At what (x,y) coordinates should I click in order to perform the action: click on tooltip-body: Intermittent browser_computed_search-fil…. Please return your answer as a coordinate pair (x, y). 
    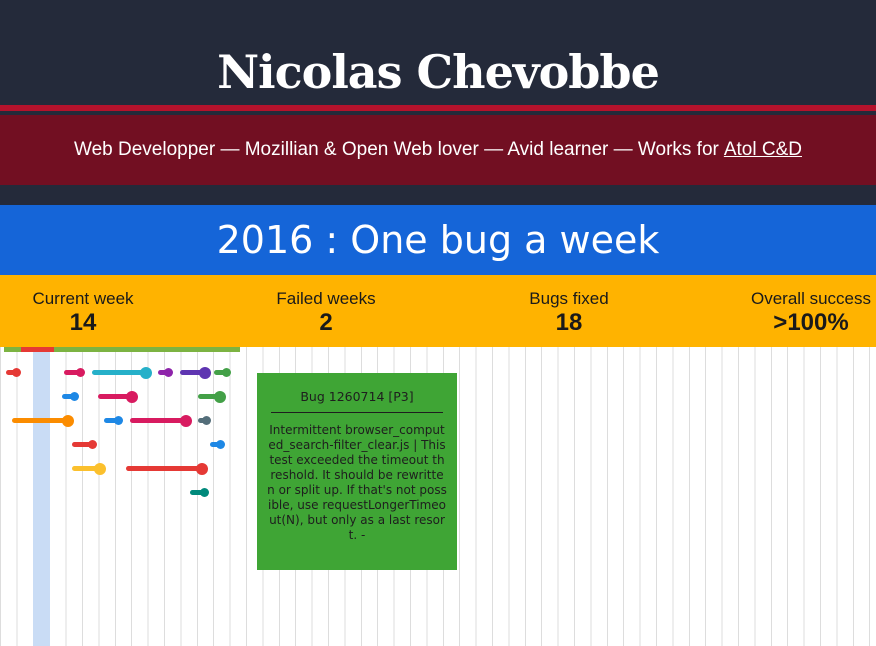
    Looking at the image, I should click on (357, 482).